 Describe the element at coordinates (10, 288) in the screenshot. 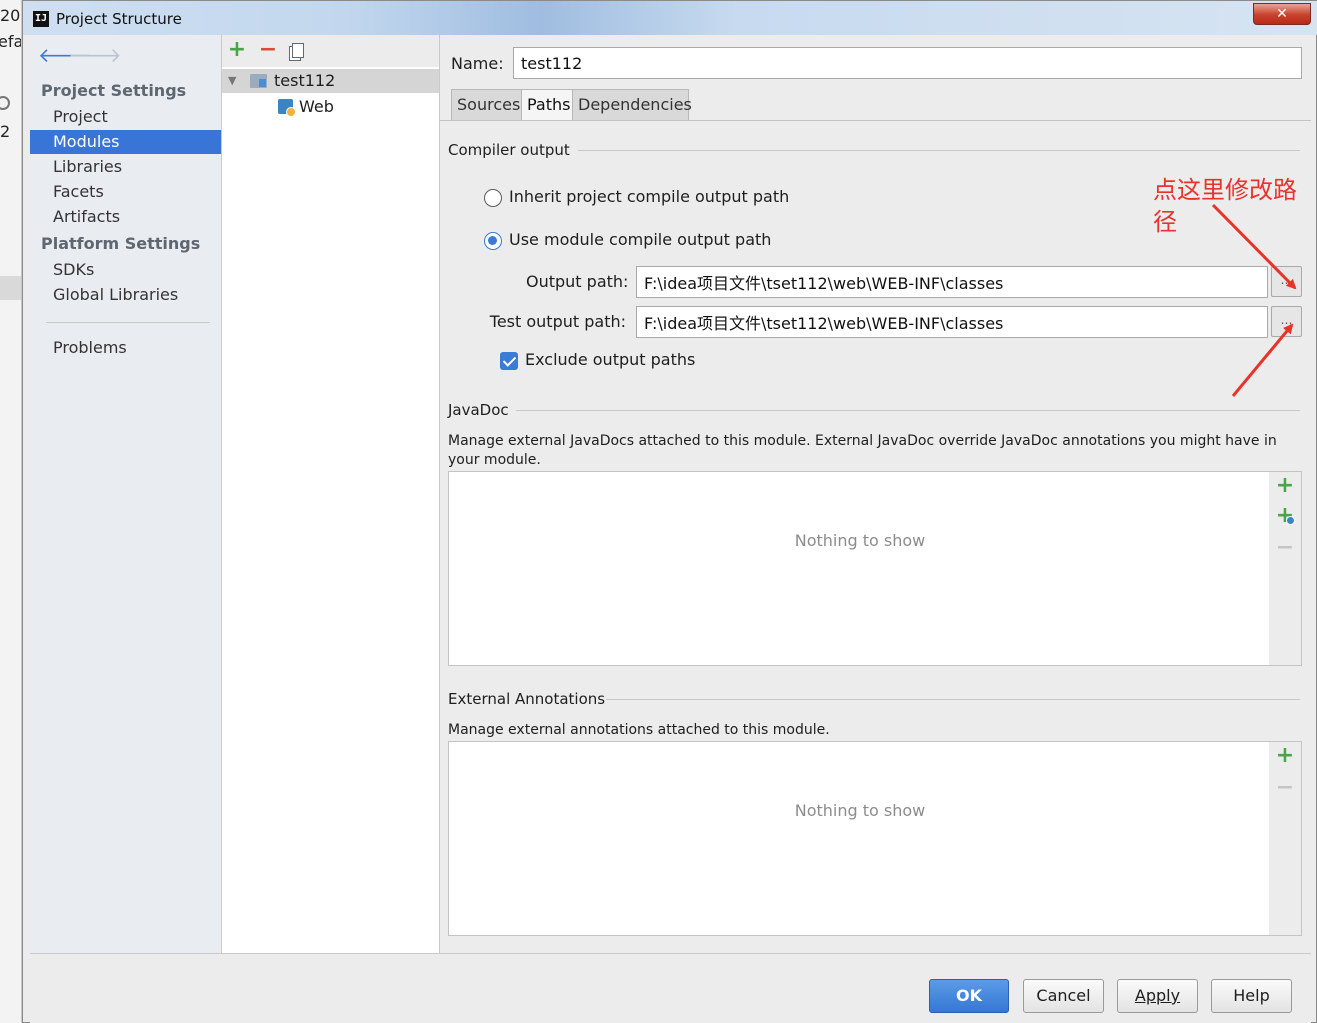

I see `background-band` at that location.